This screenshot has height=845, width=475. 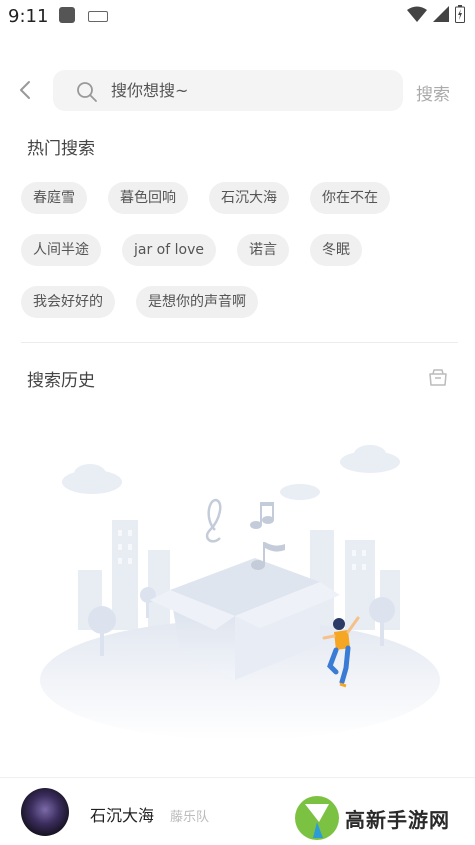 I want to click on history-title: 搜索历史, so click(x=61, y=381).